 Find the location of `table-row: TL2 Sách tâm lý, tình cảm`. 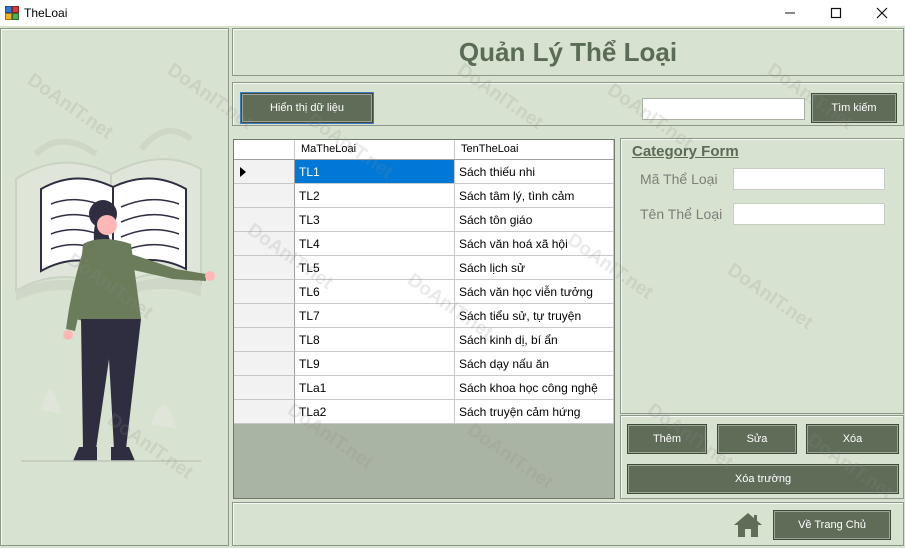

table-row: TL2 Sách tâm lý, tình cảm is located at coordinates (424, 196).